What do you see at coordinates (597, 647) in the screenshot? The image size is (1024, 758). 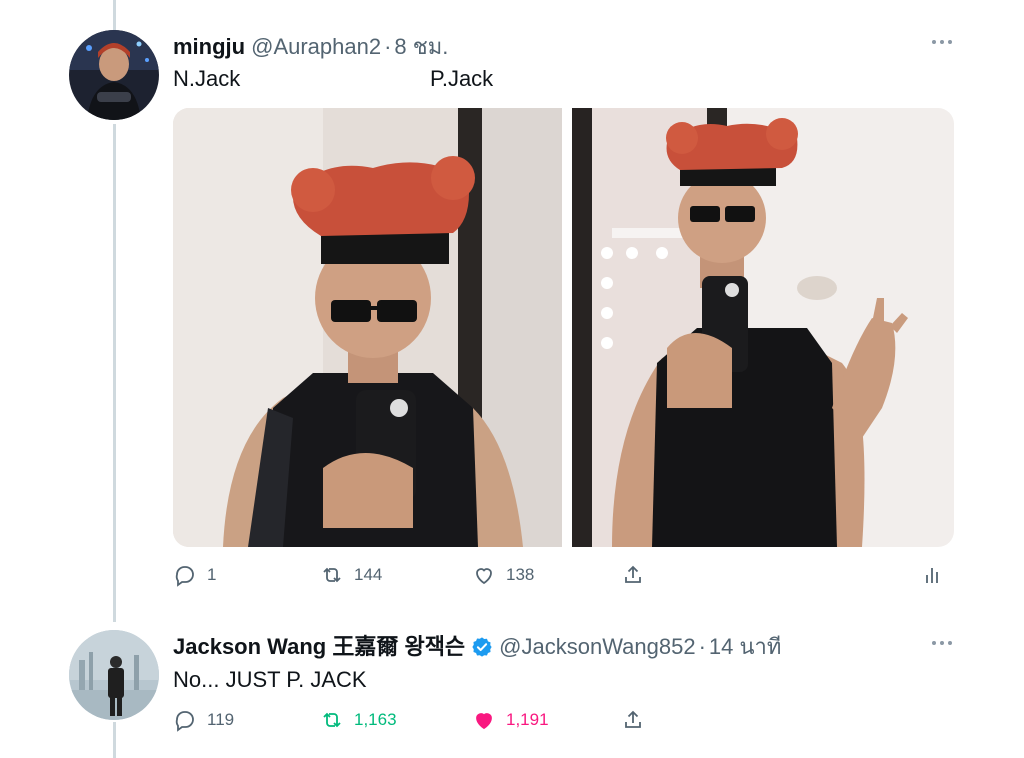 I see `tweet2-handle: @JacksonWang852` at bounding box center [597, 647].